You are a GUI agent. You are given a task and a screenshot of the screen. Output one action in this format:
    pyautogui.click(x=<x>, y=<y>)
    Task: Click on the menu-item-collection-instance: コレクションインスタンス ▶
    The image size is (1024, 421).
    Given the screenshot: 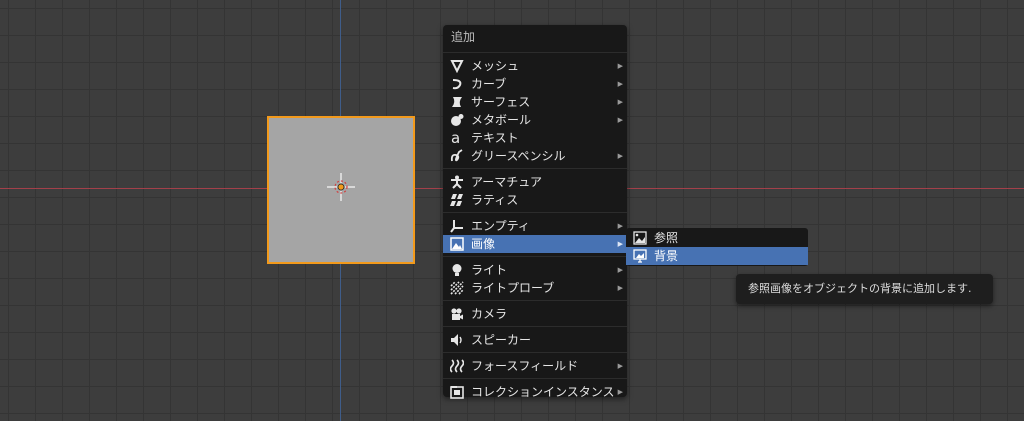 What is the action you would take?
    pyautogui.click(x=535, y=392)
    